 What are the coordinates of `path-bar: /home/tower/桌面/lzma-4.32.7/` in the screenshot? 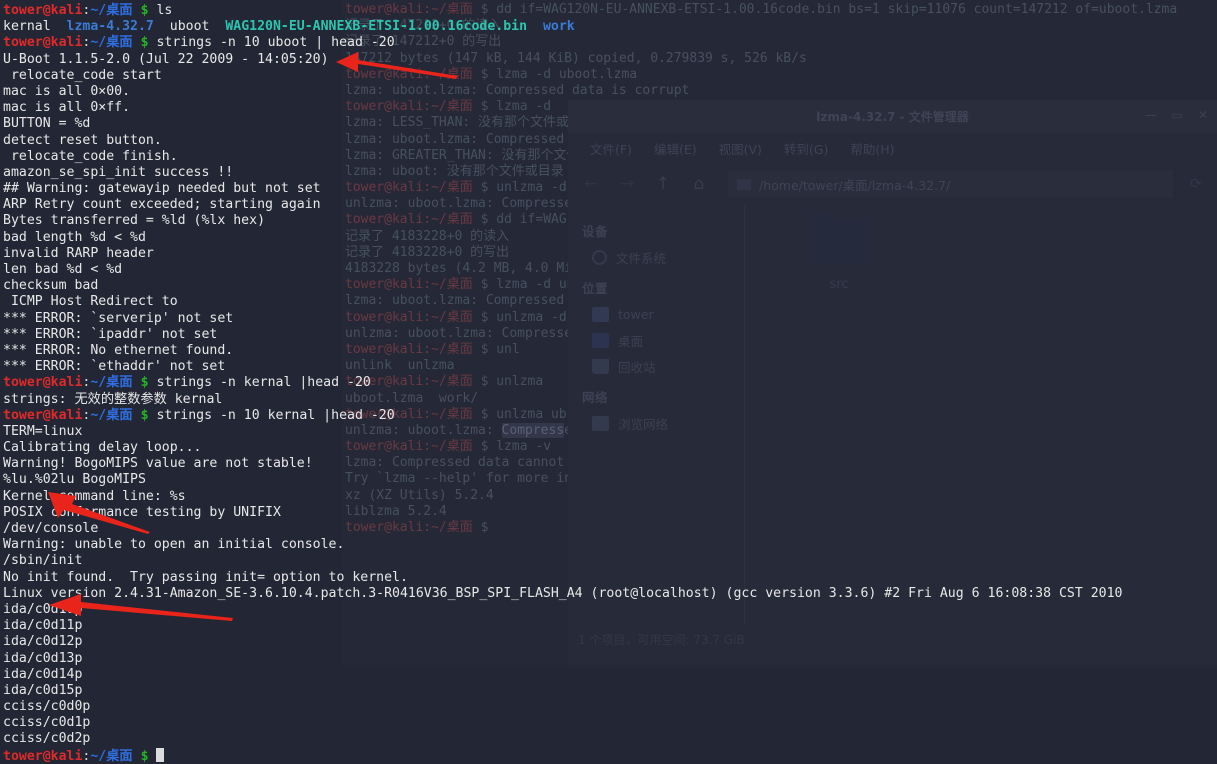 It's located at (950, 184).